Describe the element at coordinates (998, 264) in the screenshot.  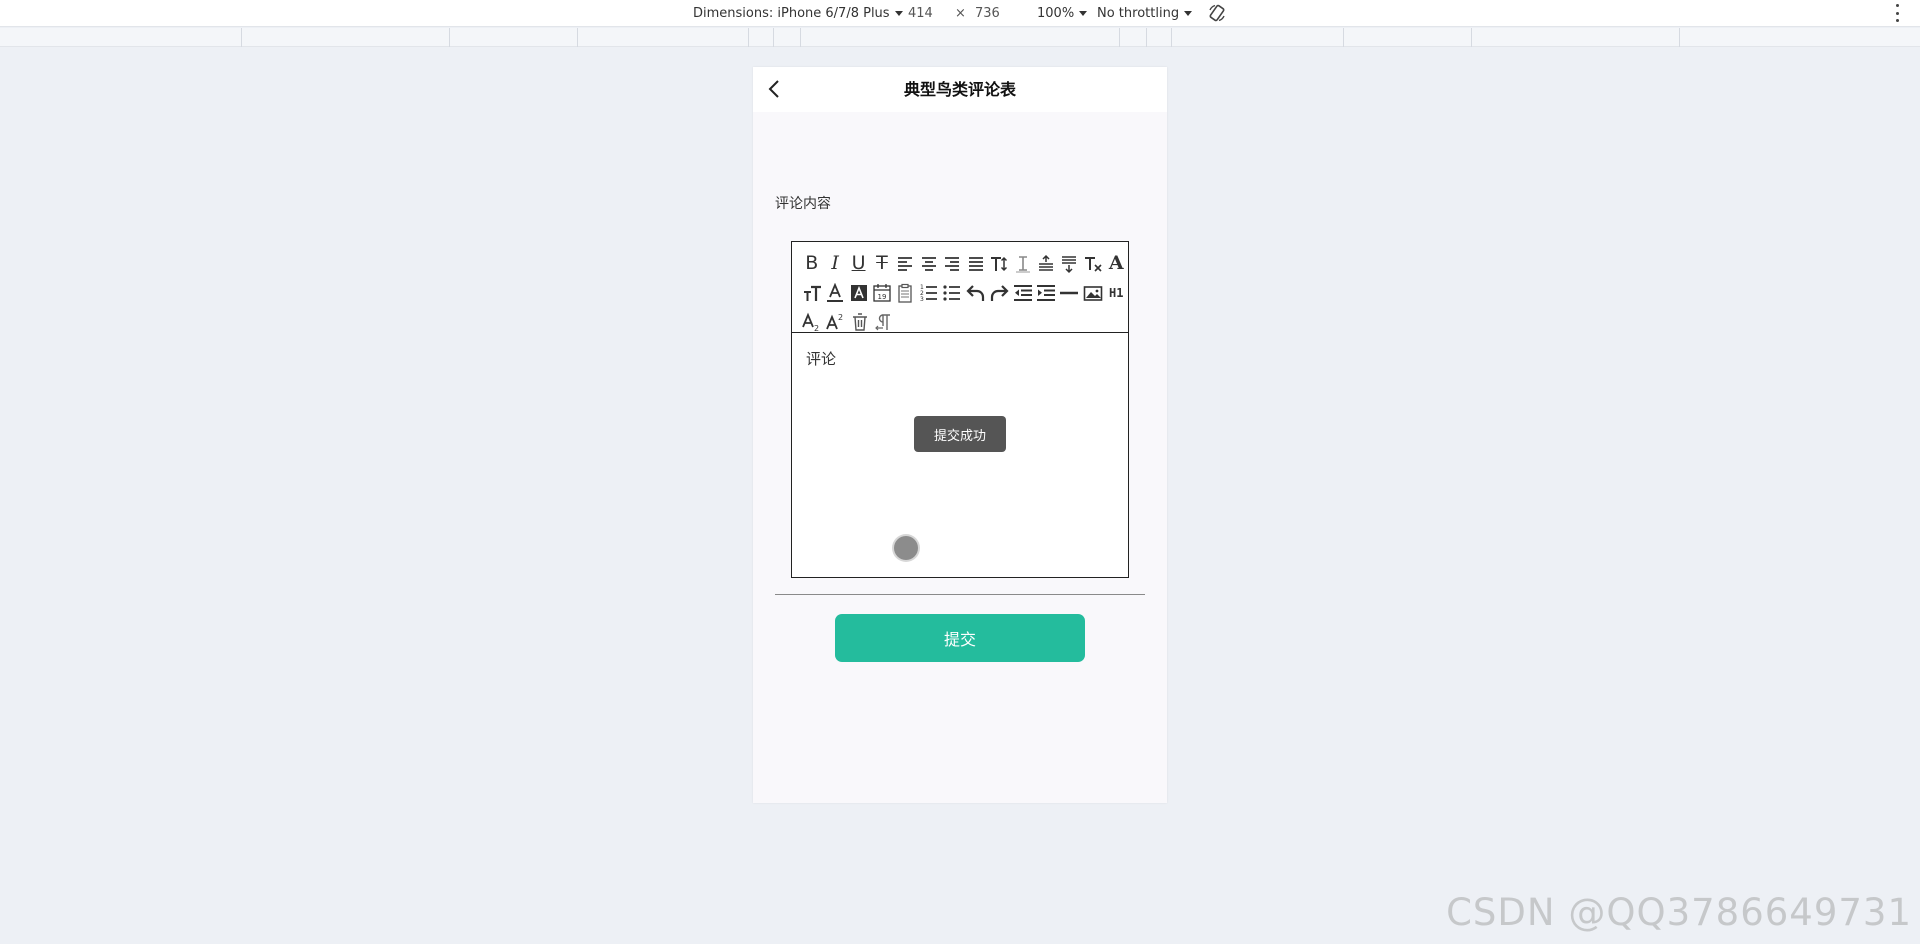
I see `font-size-icon` at that location.